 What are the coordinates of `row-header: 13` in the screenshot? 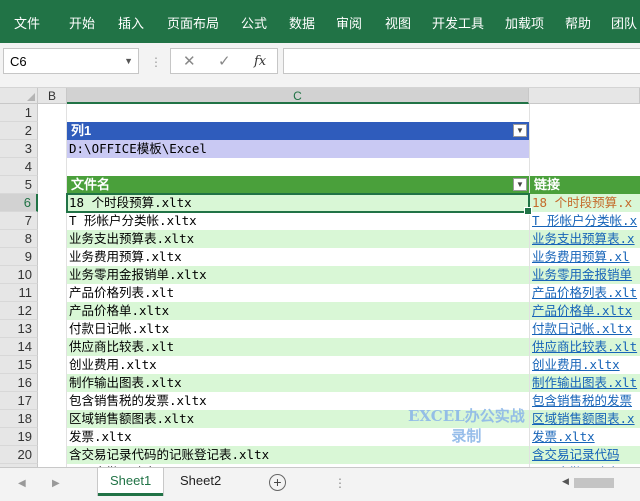 It's located at (19, 329).